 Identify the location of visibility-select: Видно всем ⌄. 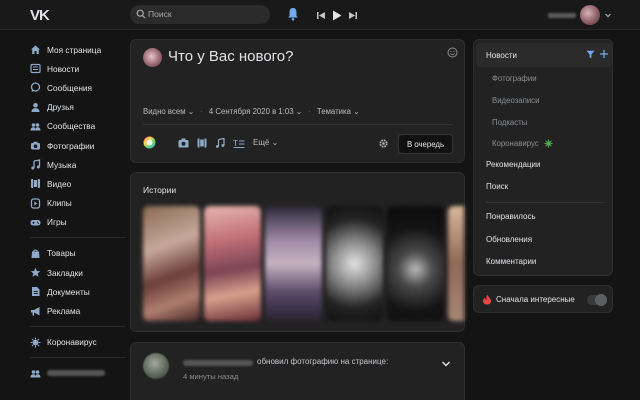
(168, 111).